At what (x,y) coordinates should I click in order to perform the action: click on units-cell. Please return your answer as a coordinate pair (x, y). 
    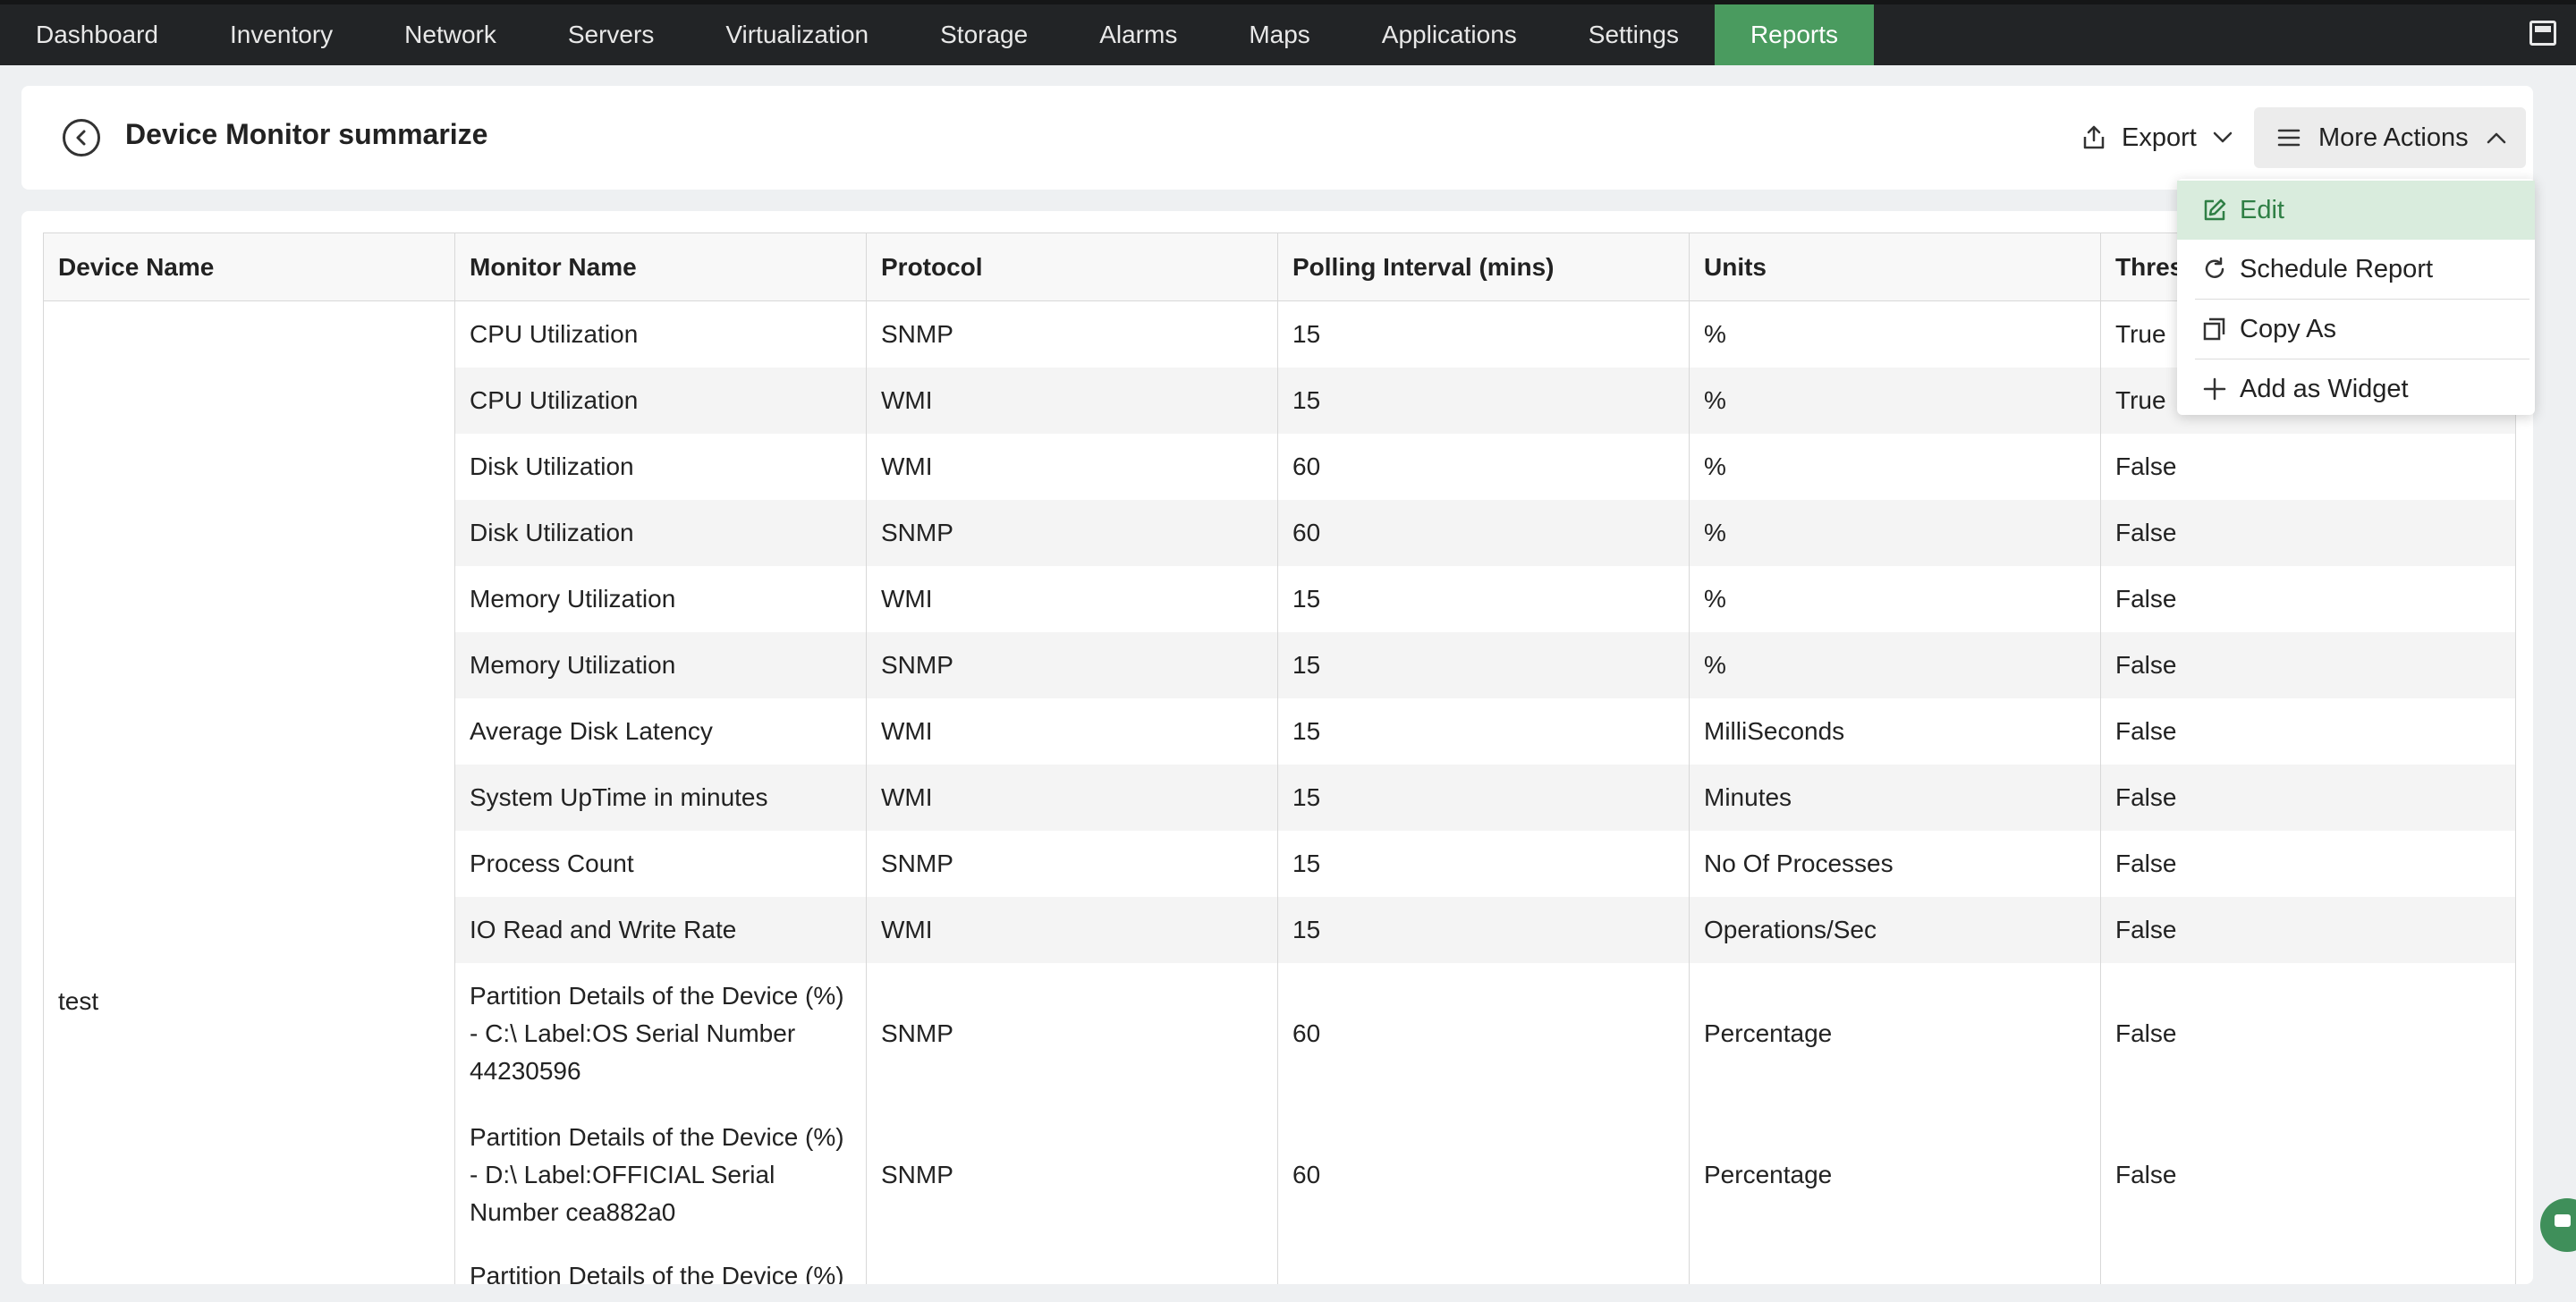
    Looking at the image, I should click on (1895, 1264).